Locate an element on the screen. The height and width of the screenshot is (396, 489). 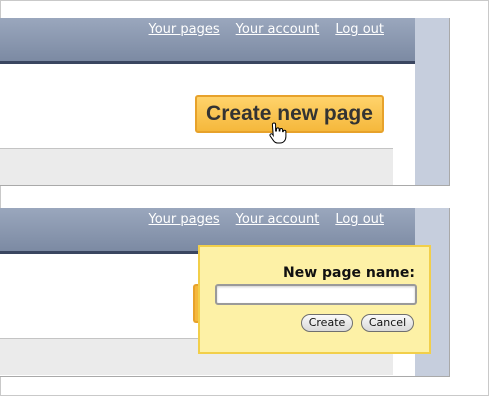
create-new-page-button: Create new page is located at coordinates (289, 114).